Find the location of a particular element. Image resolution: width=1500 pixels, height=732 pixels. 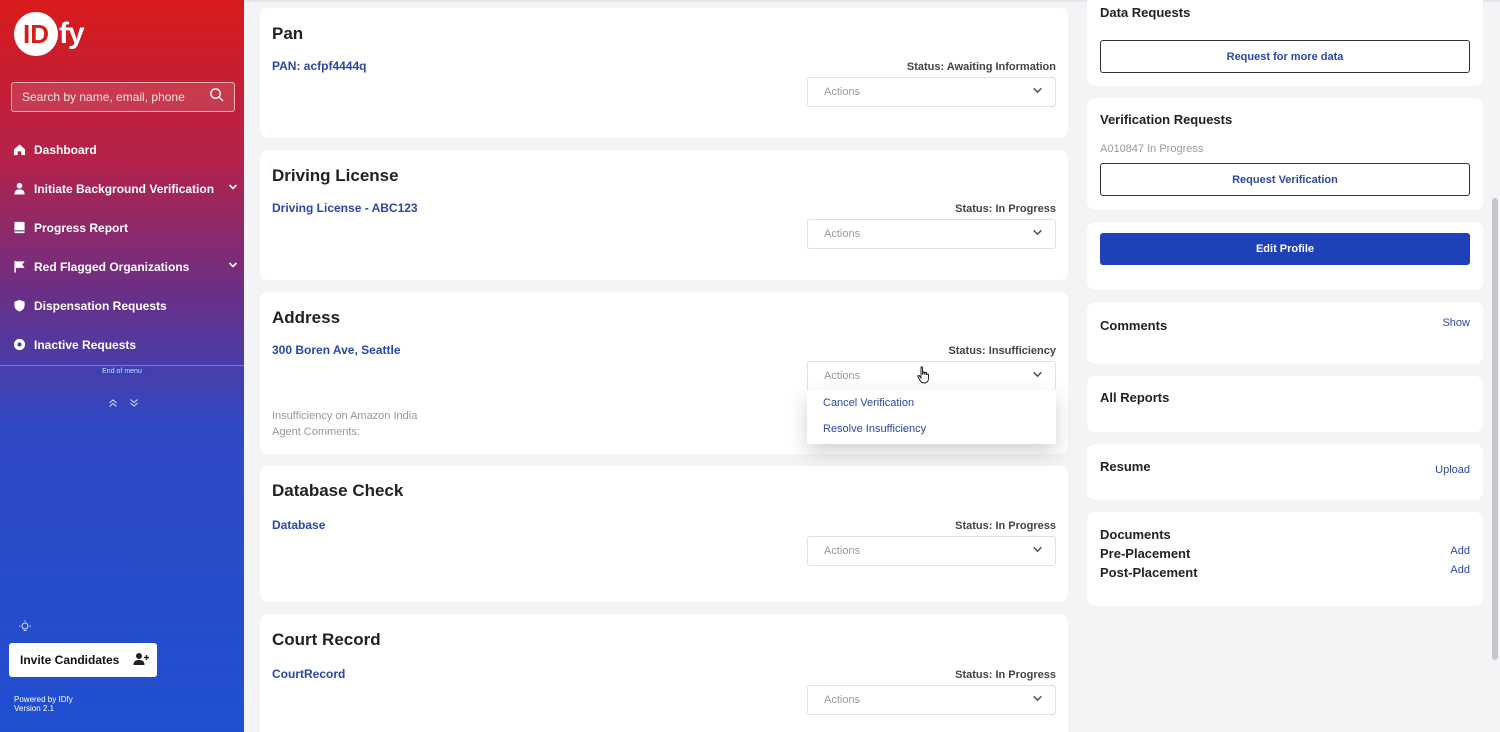

card-detail-link: Database is located at coordinates (298, 525).